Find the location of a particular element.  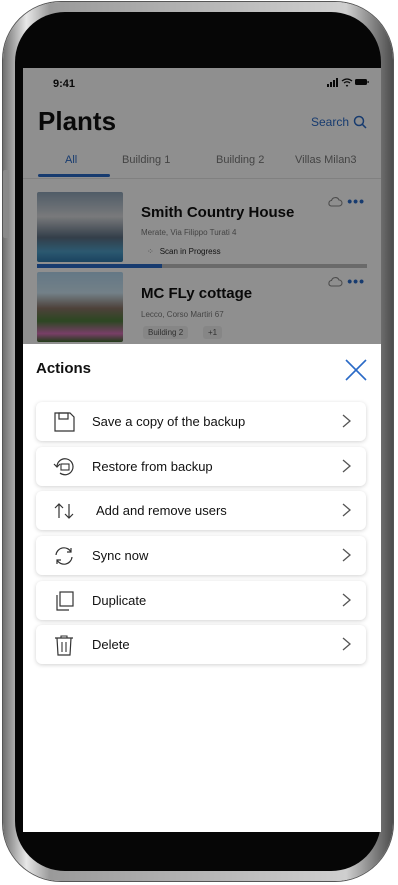

sheet-title: Actions is located at coordinates (64, 368).